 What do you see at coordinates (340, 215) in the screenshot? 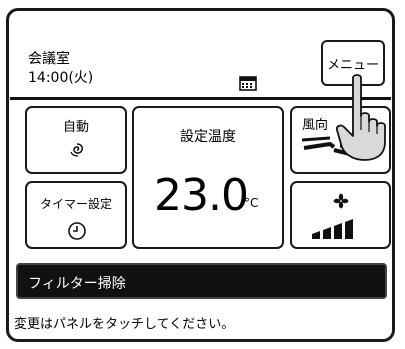
I see `fan-speed-button` at bounding box center [340, 215].